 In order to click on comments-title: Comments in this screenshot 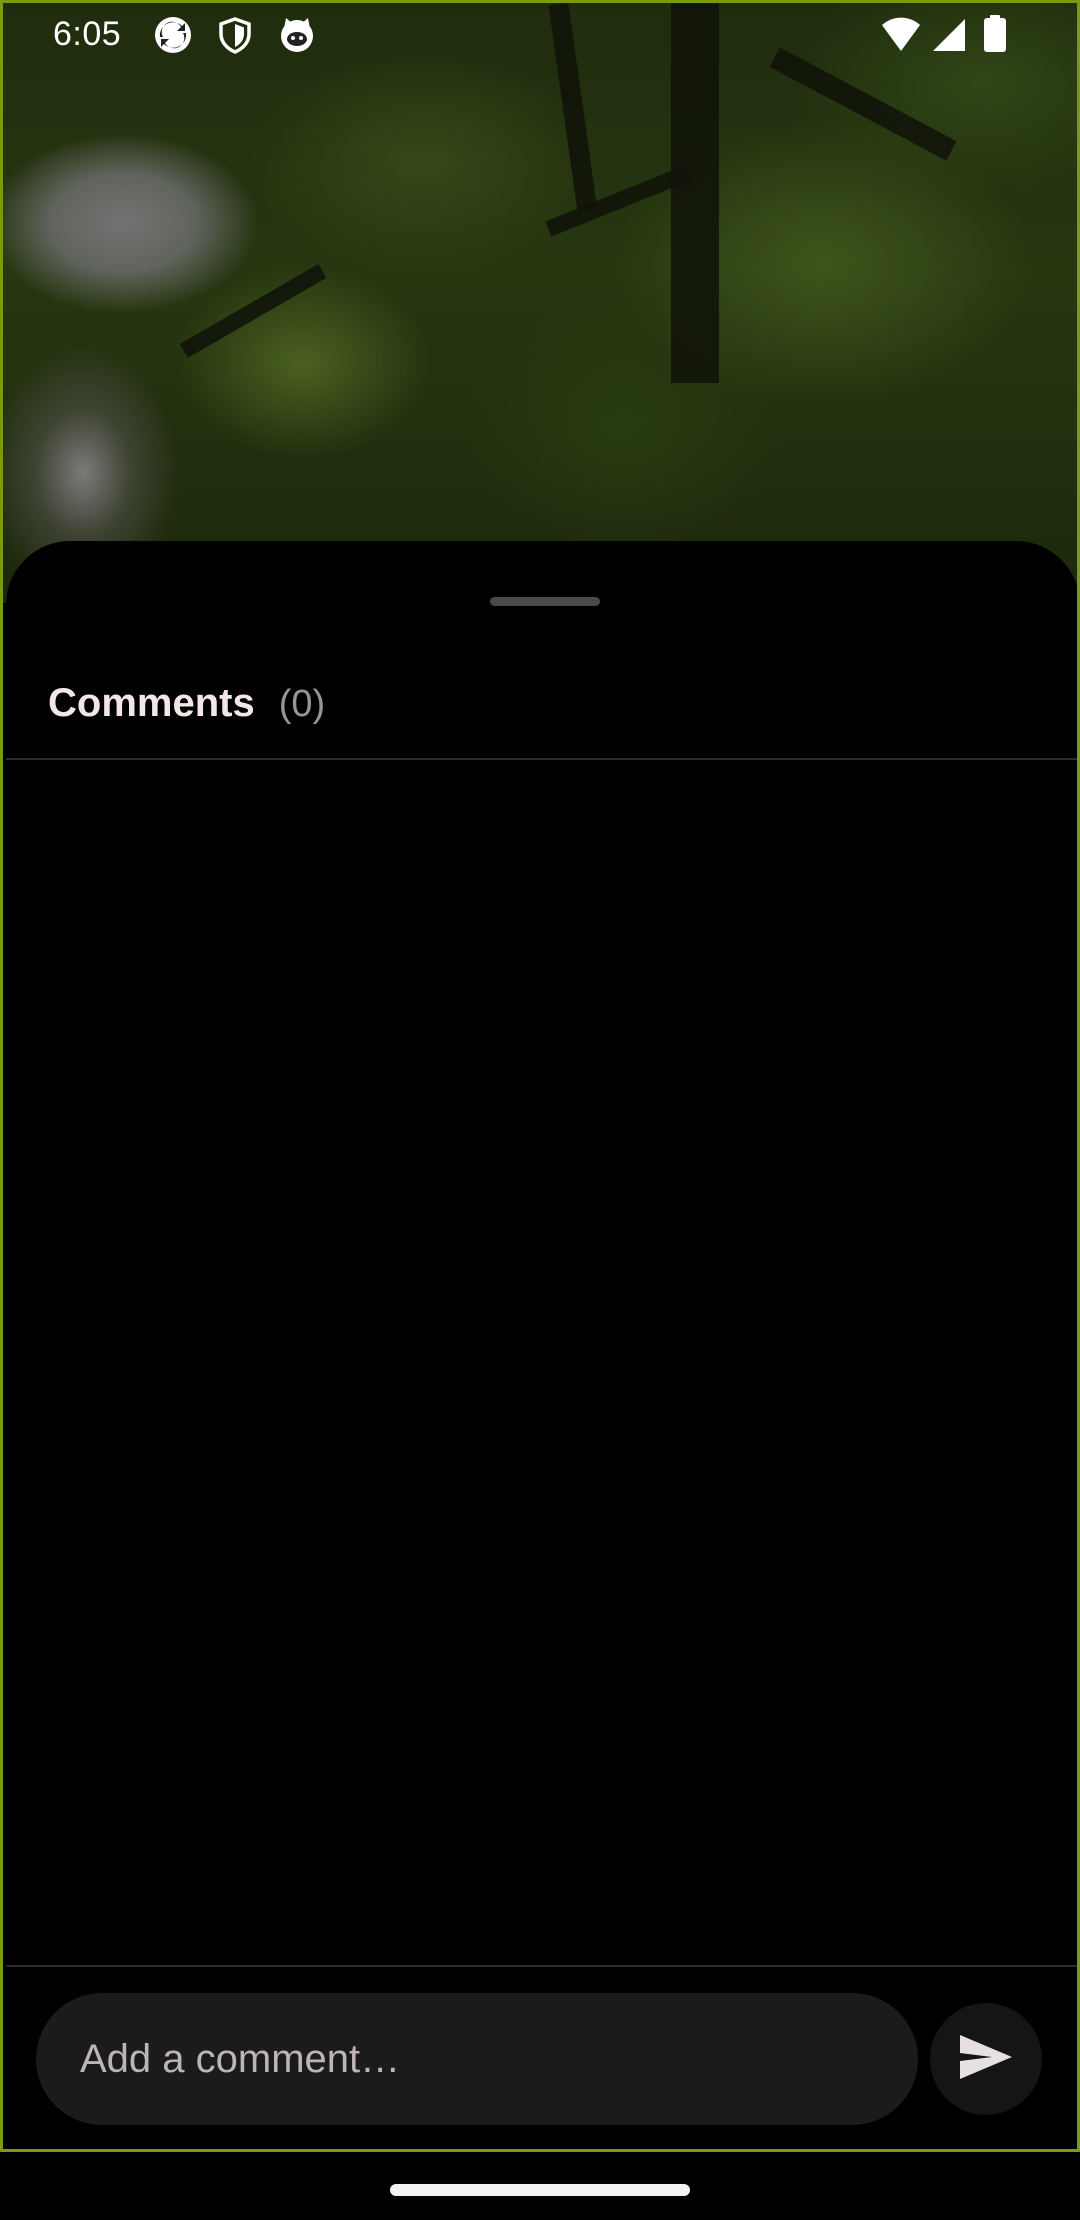, I will do `click(151, 703)`.